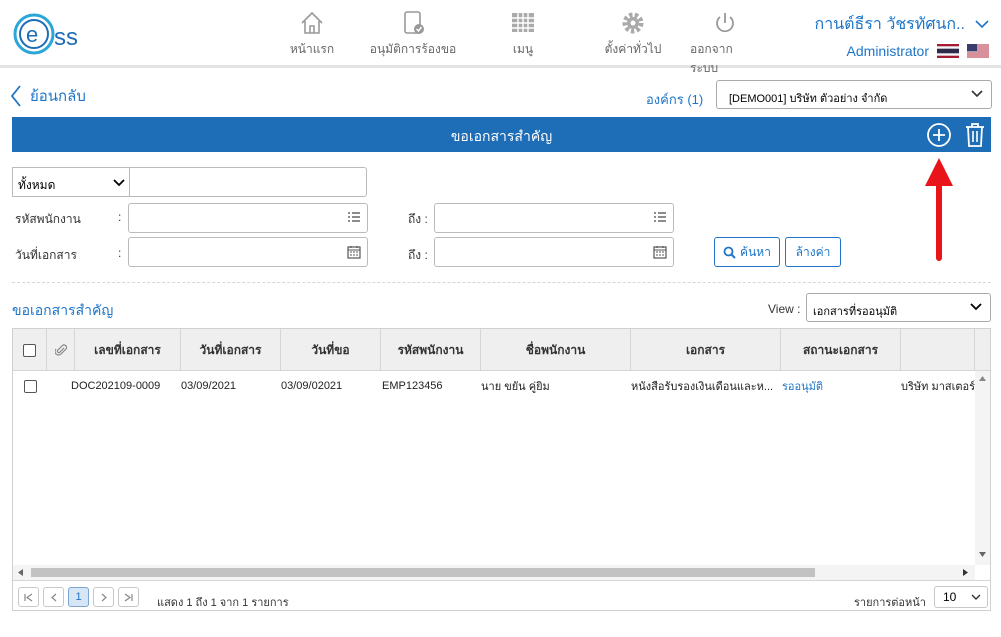  I want to click on us-flag-icon, so click(978, 51).